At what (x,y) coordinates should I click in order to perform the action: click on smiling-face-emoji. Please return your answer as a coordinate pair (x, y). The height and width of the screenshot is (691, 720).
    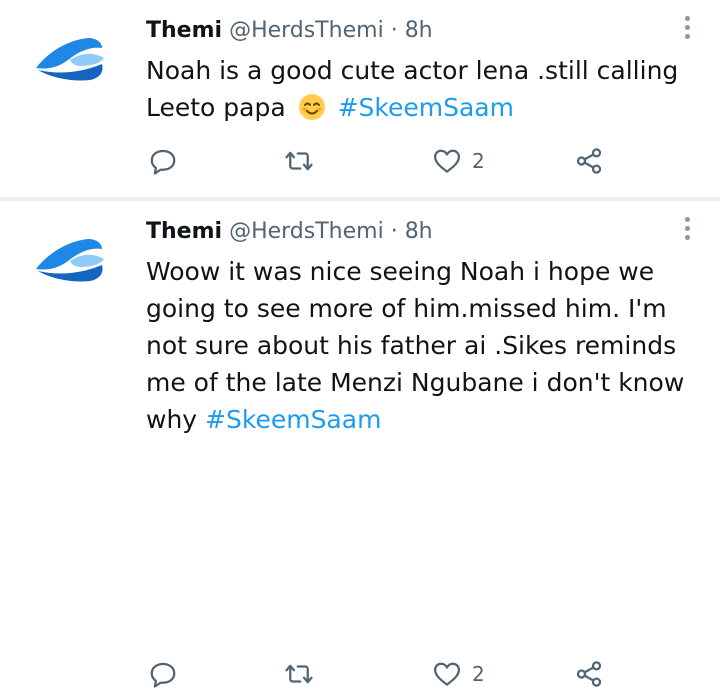
    Looking at the image, I should click on (311, 107).